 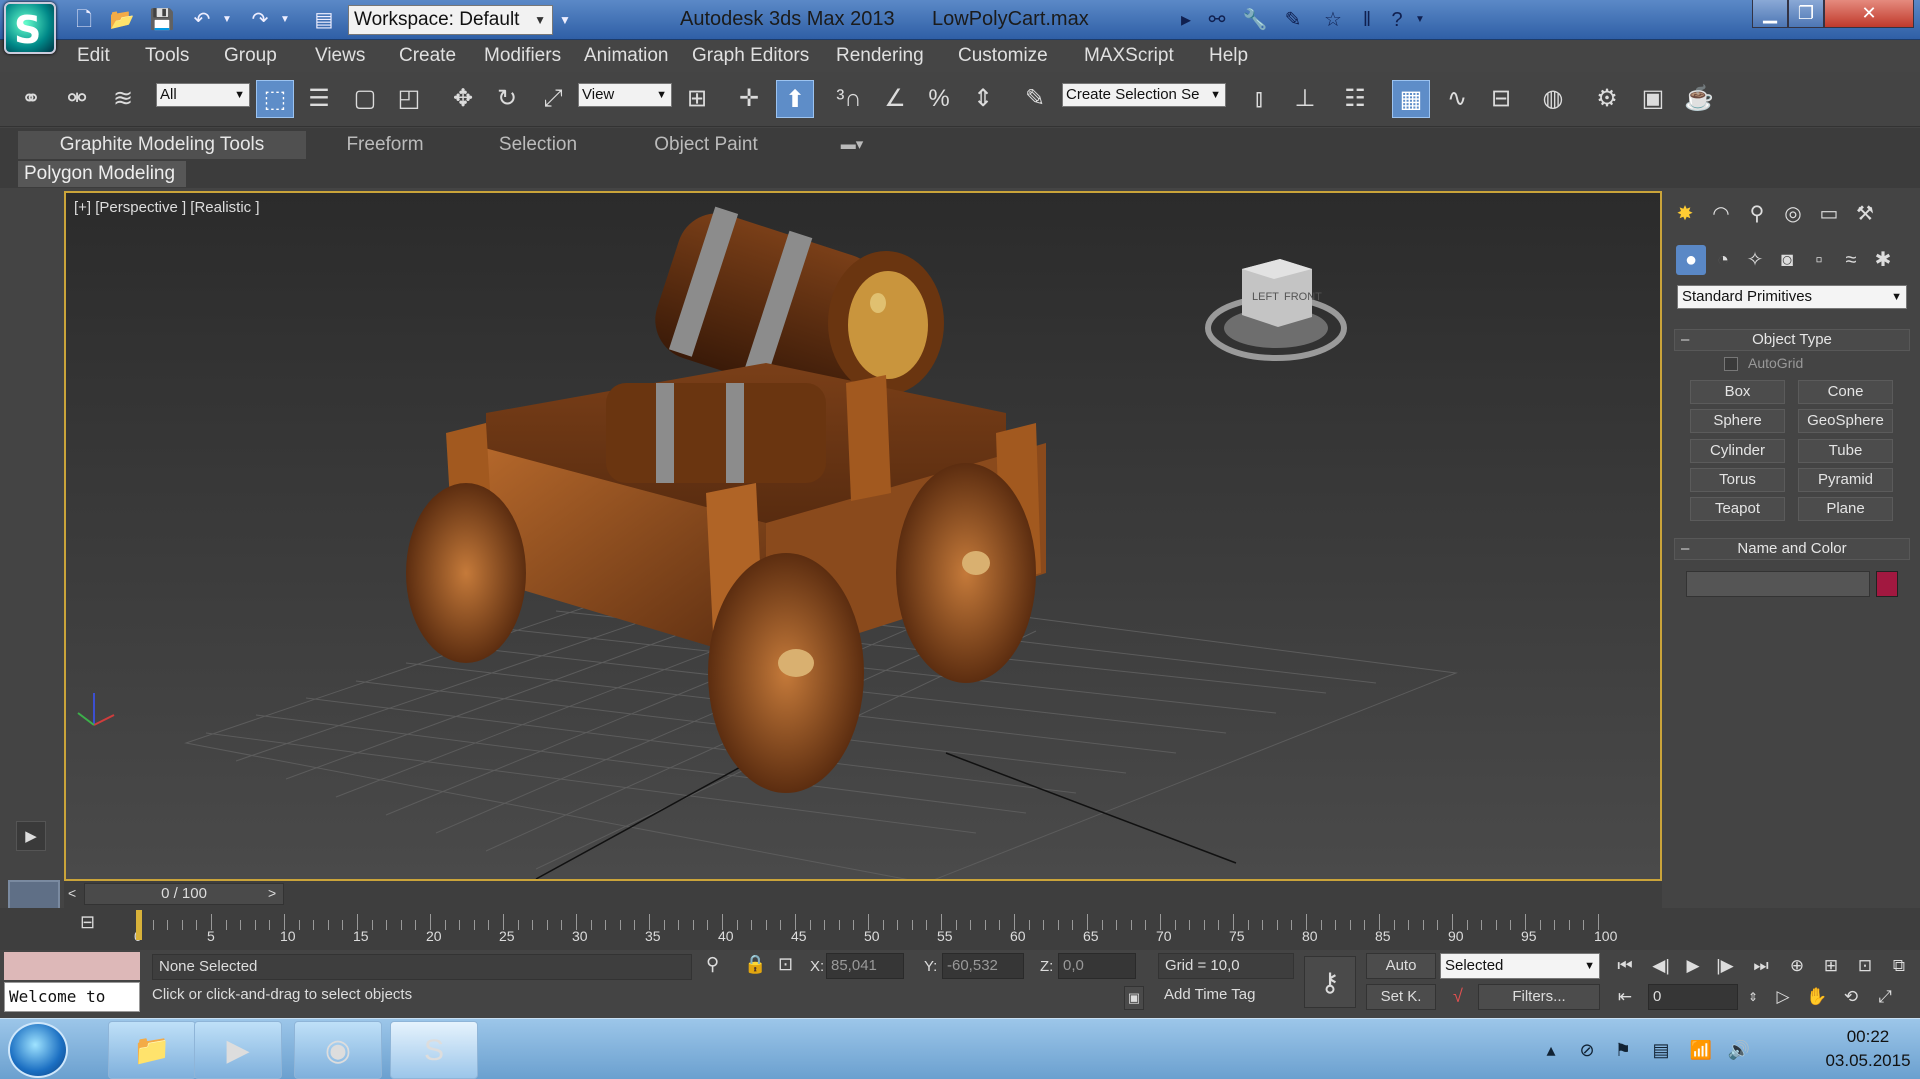 I want to click on previous-key-icon: ◀|, so click(x=1661, y=966).